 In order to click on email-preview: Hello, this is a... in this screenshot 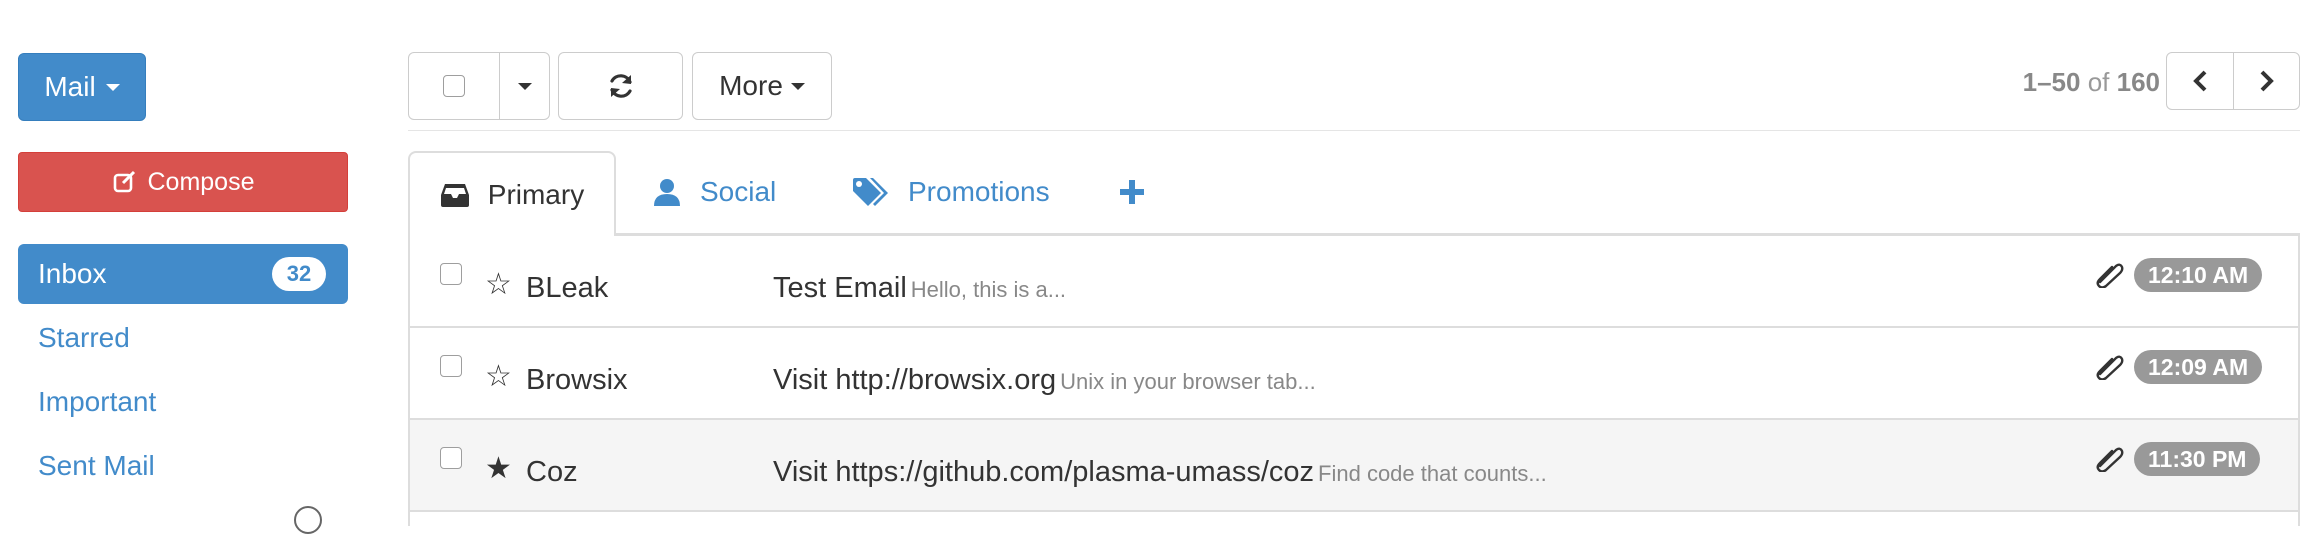, I will do `click(988, 289)`.